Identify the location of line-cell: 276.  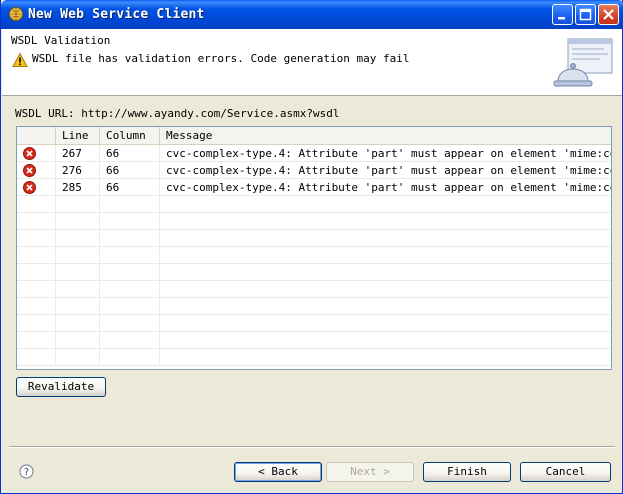
(78, 170).